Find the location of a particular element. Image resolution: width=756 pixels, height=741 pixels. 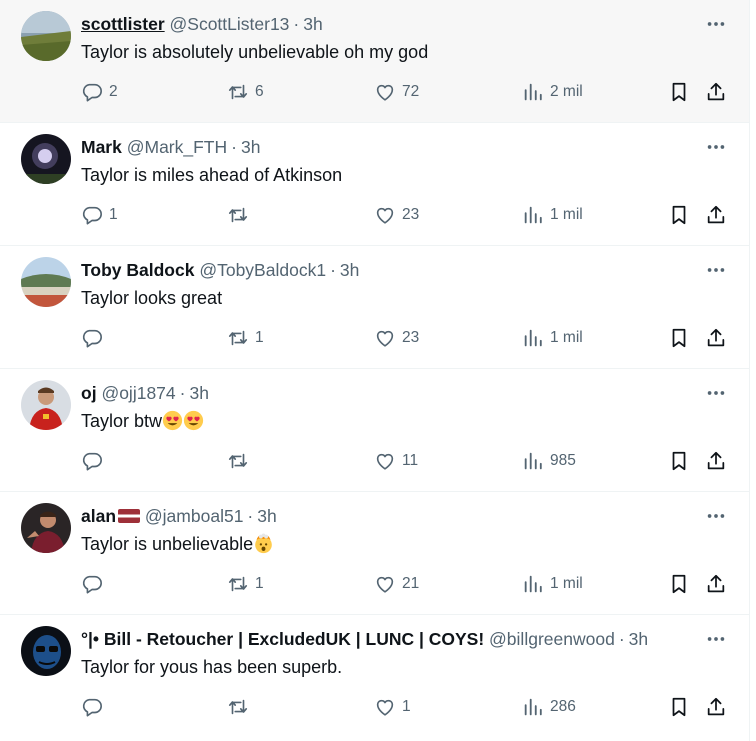

handle: @billgreenwood is located at coordinates (552, 639).